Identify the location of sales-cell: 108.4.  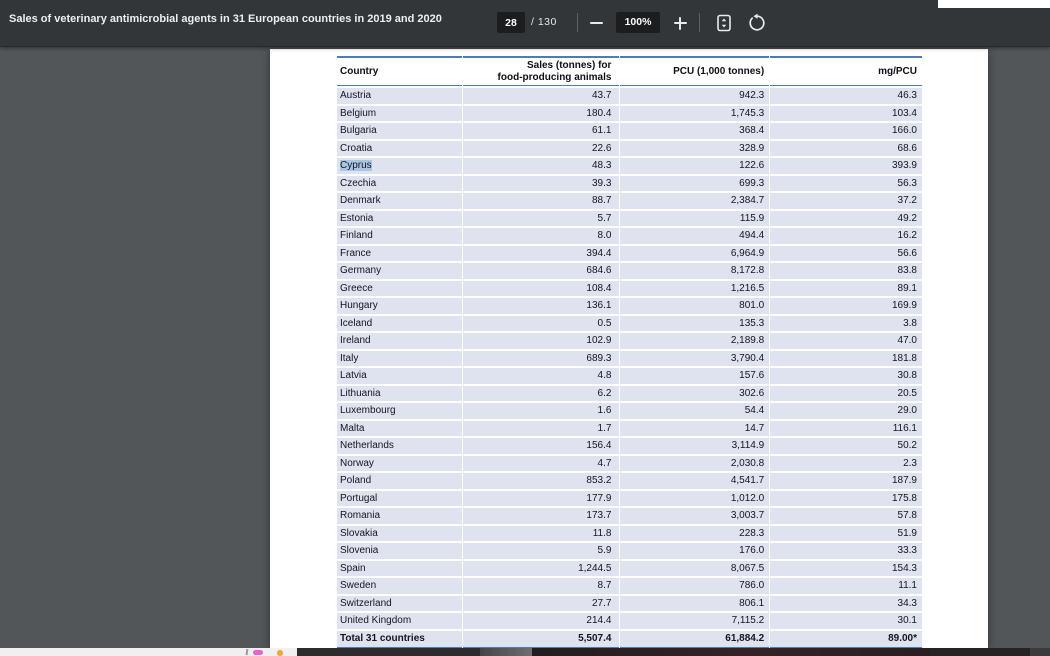
(541, 287).